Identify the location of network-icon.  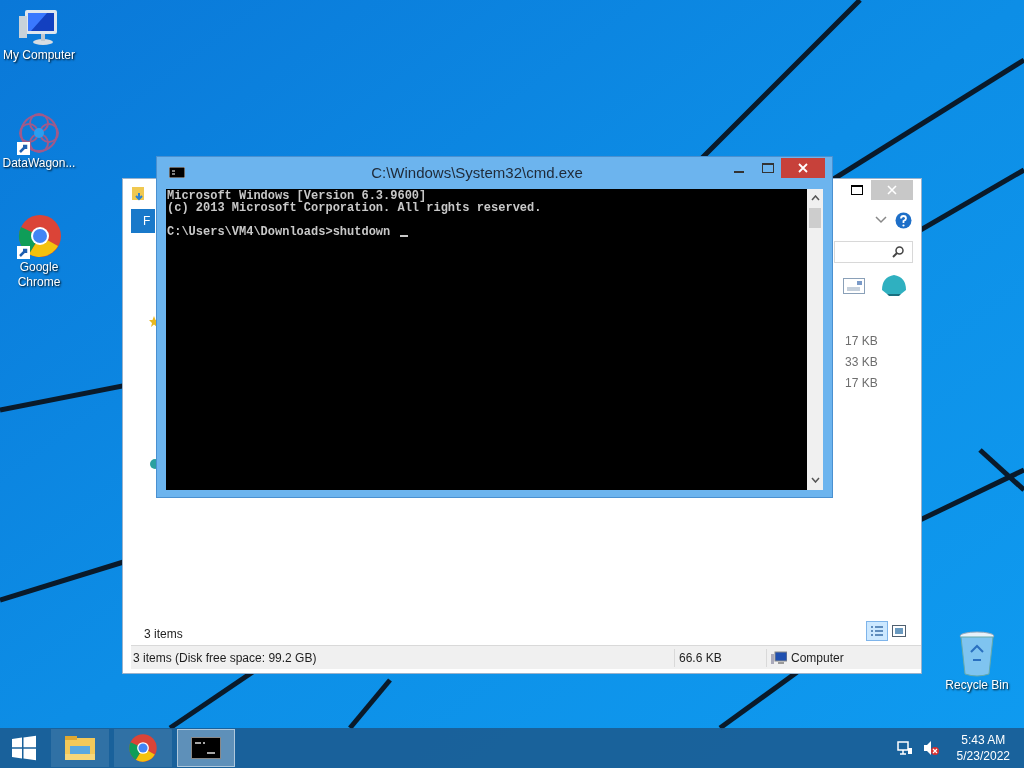
(904, 748).